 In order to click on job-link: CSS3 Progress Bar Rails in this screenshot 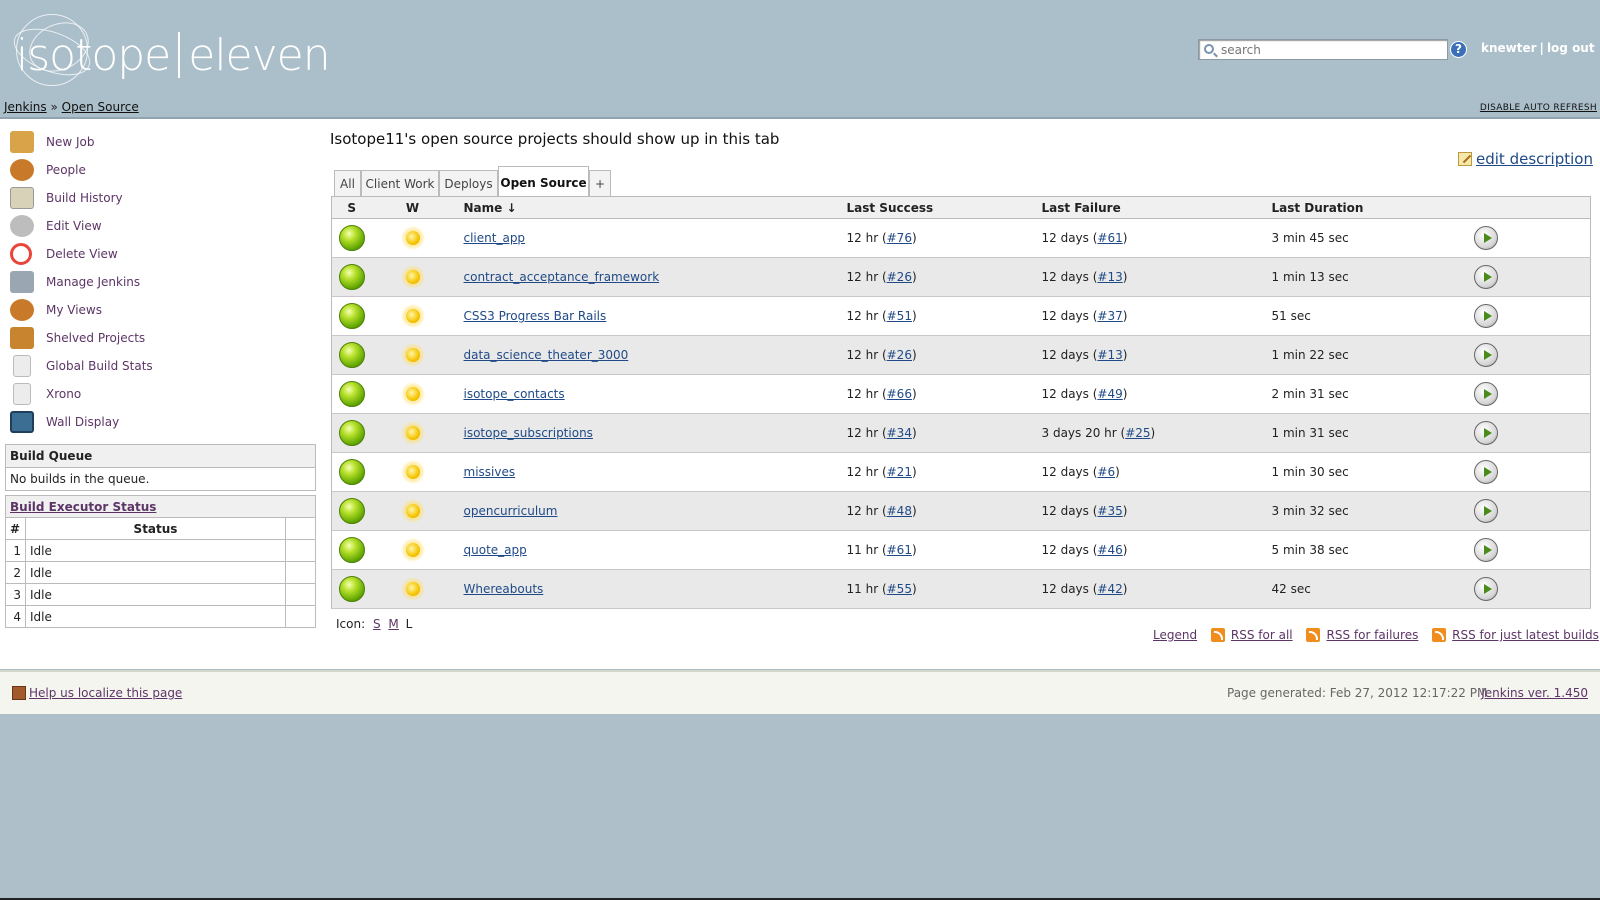, I will do `click(535, 316)`.